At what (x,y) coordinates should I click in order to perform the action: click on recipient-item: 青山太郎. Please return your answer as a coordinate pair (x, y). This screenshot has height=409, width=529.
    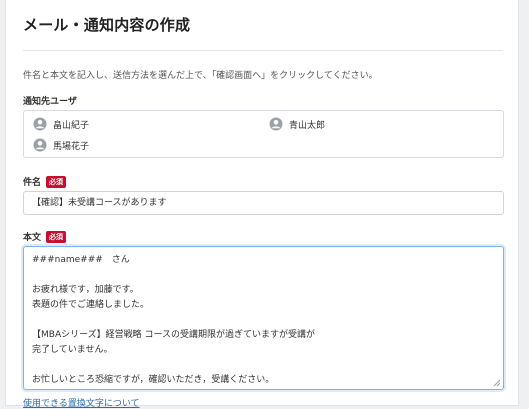
    Looking at the image, I should click on (297, 124).